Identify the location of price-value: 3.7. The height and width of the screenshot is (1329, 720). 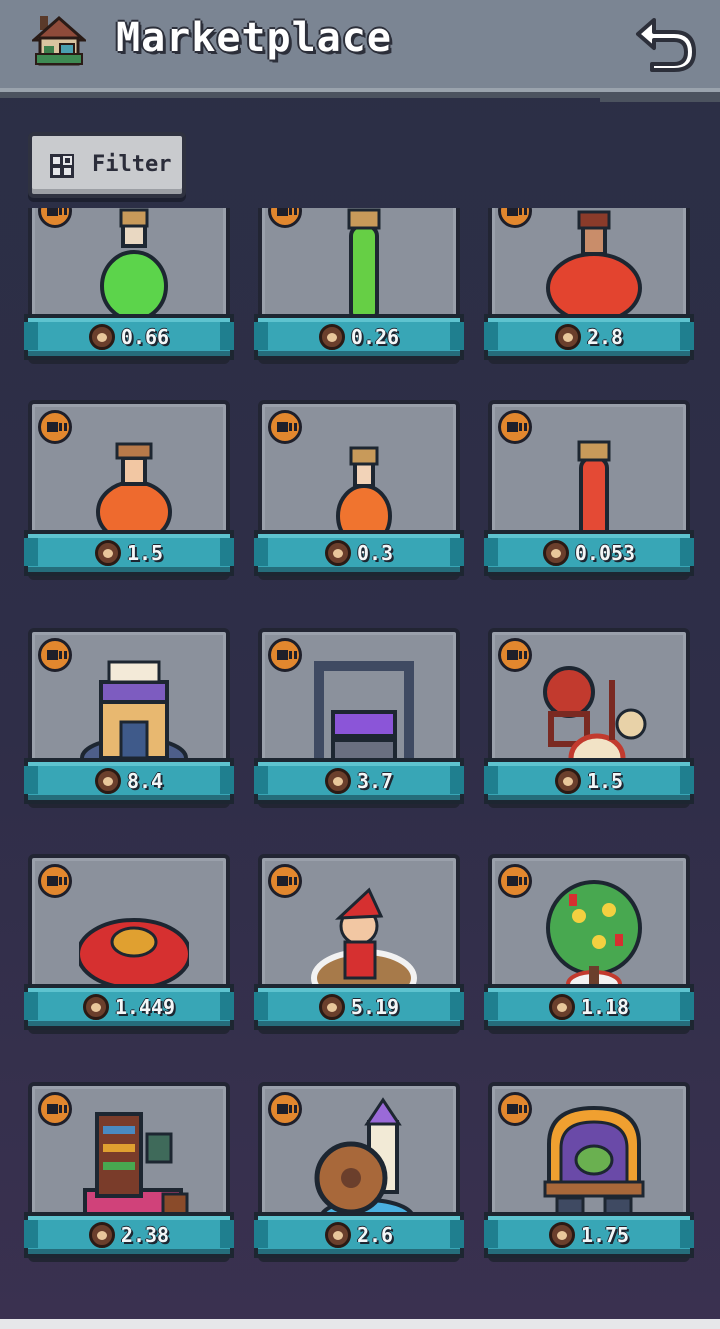
(375, 781).